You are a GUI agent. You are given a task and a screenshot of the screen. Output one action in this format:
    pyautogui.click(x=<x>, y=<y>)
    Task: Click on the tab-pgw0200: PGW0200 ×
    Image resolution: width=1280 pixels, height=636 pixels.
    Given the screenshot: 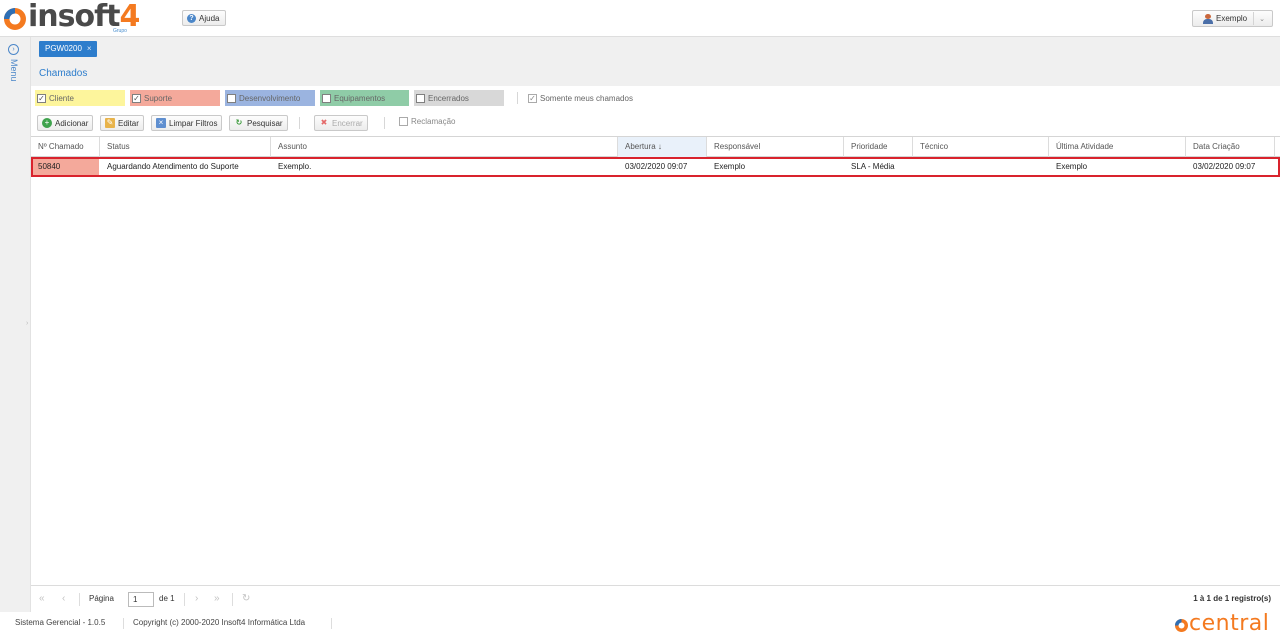 What is the action you would take?
    pyautogui.click(x=68, y=49)
    